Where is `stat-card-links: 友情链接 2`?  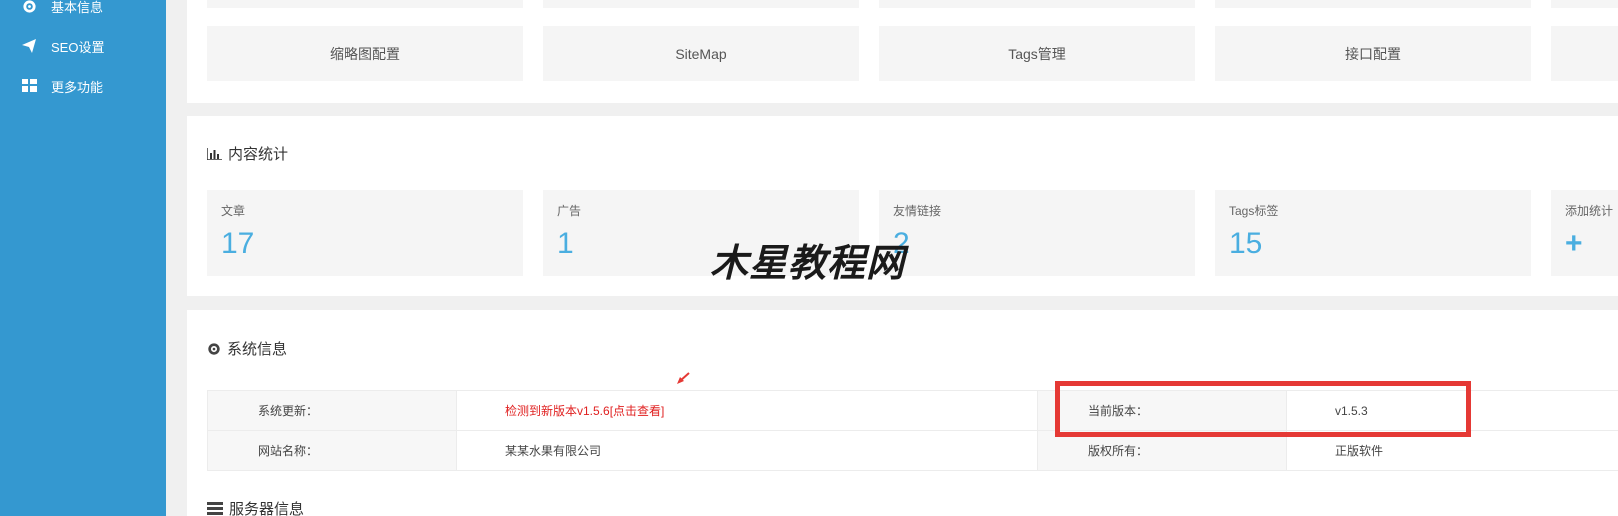
stat-card-links: 友情链接 2 is located at coordinates (1037, 233).